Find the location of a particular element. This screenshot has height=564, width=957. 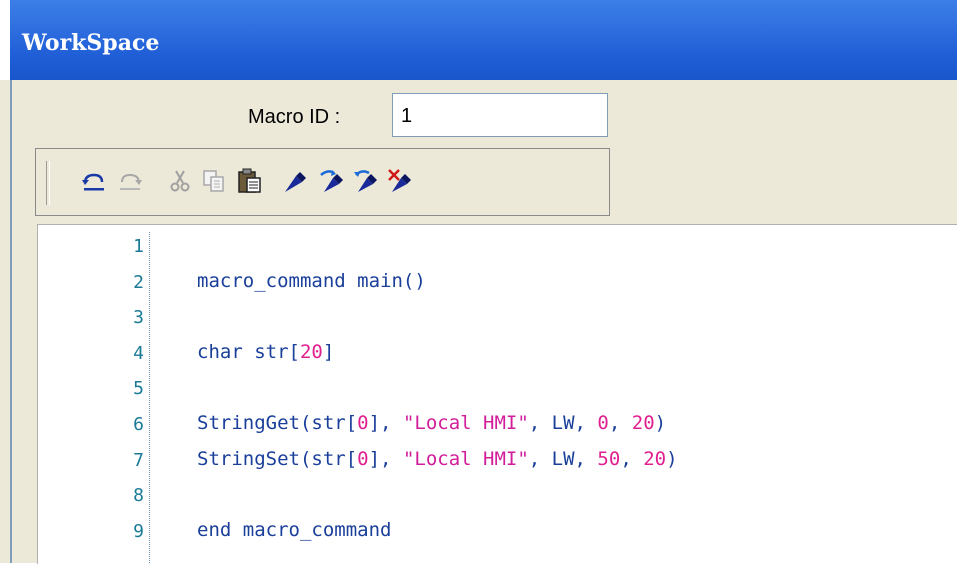

line-number: 2 is located at coordinates (138, 282).